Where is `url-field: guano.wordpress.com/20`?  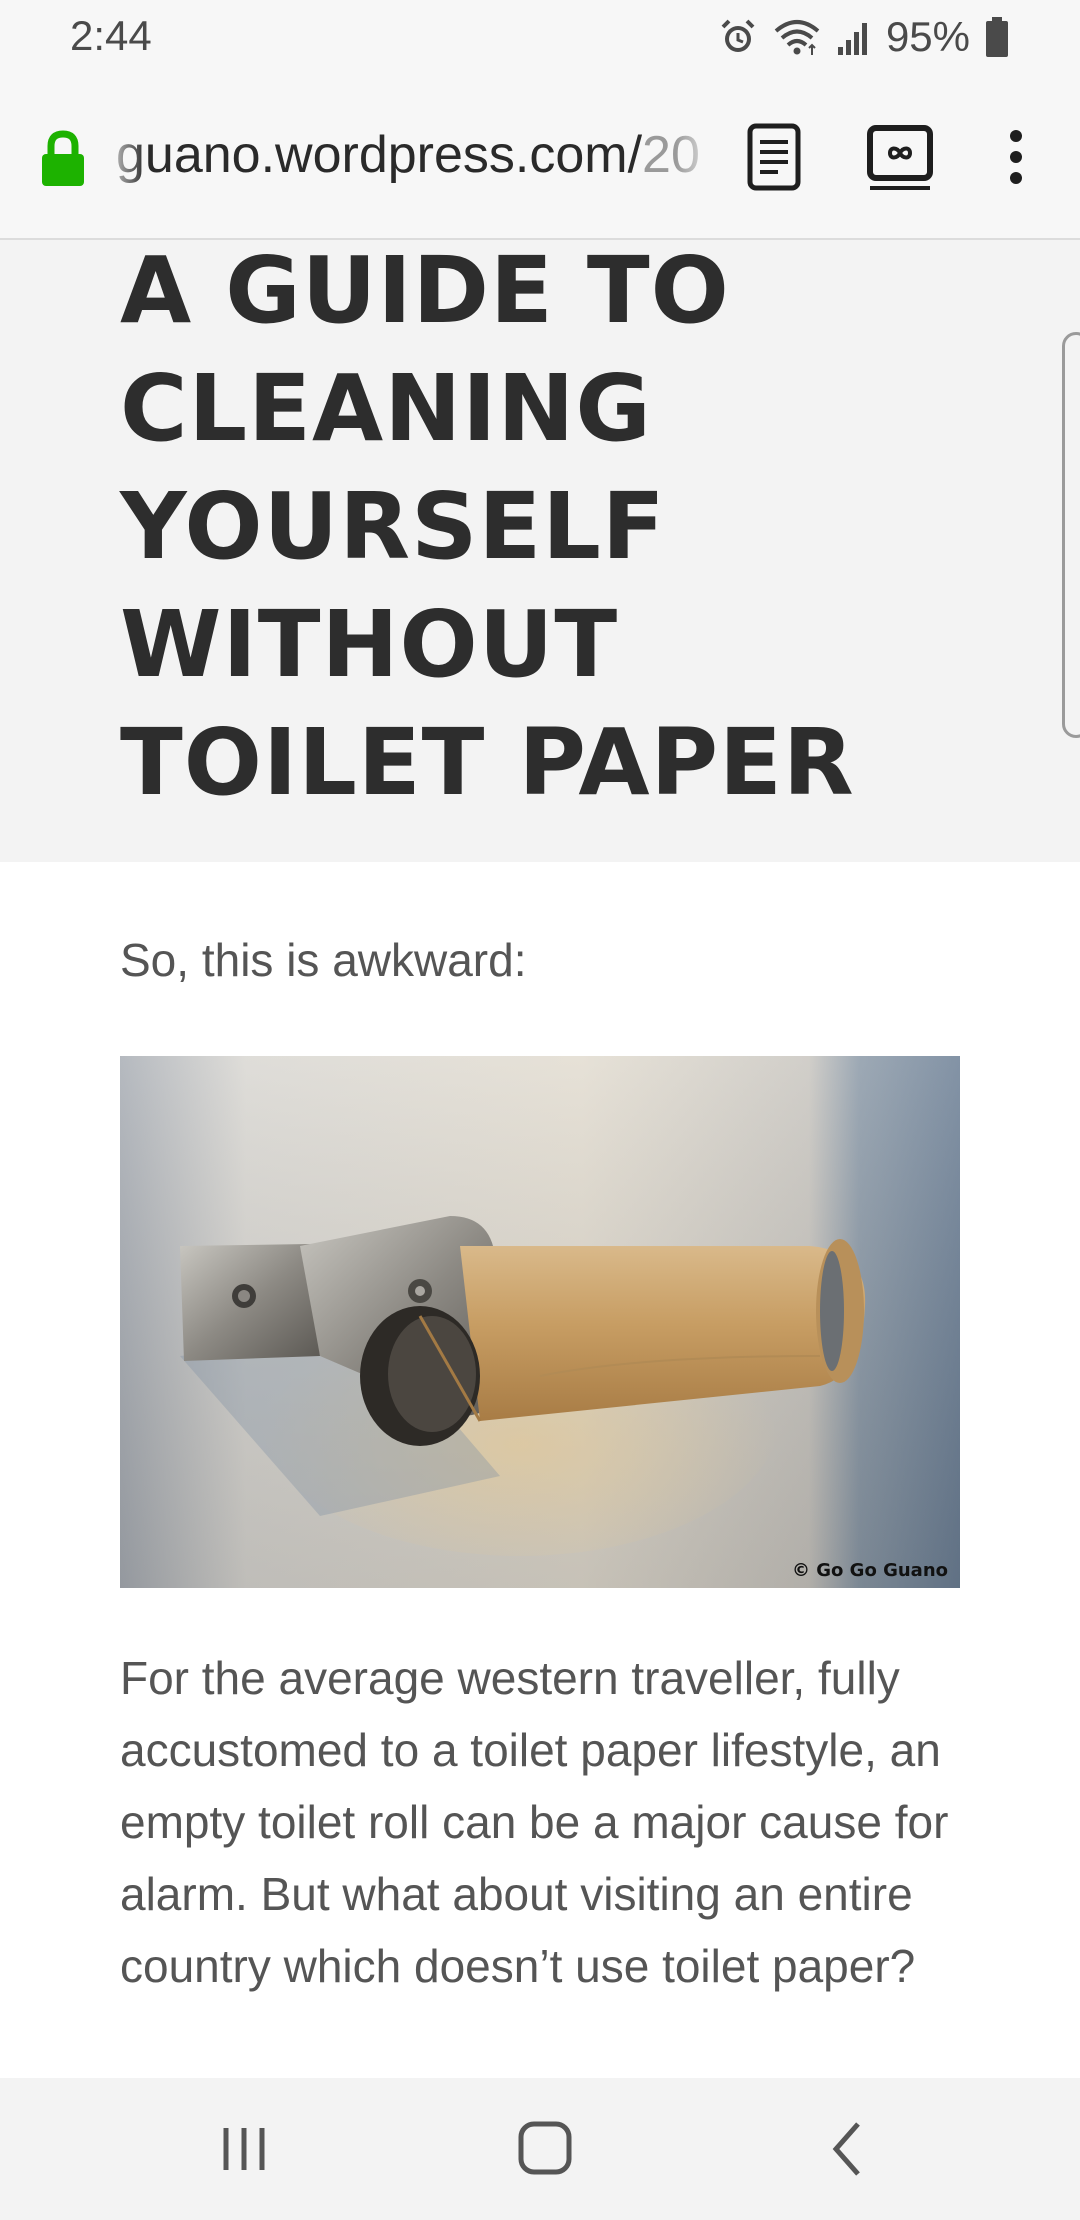 url-field: guano.wordpress.com/20 is located at coordinates (414, 155).